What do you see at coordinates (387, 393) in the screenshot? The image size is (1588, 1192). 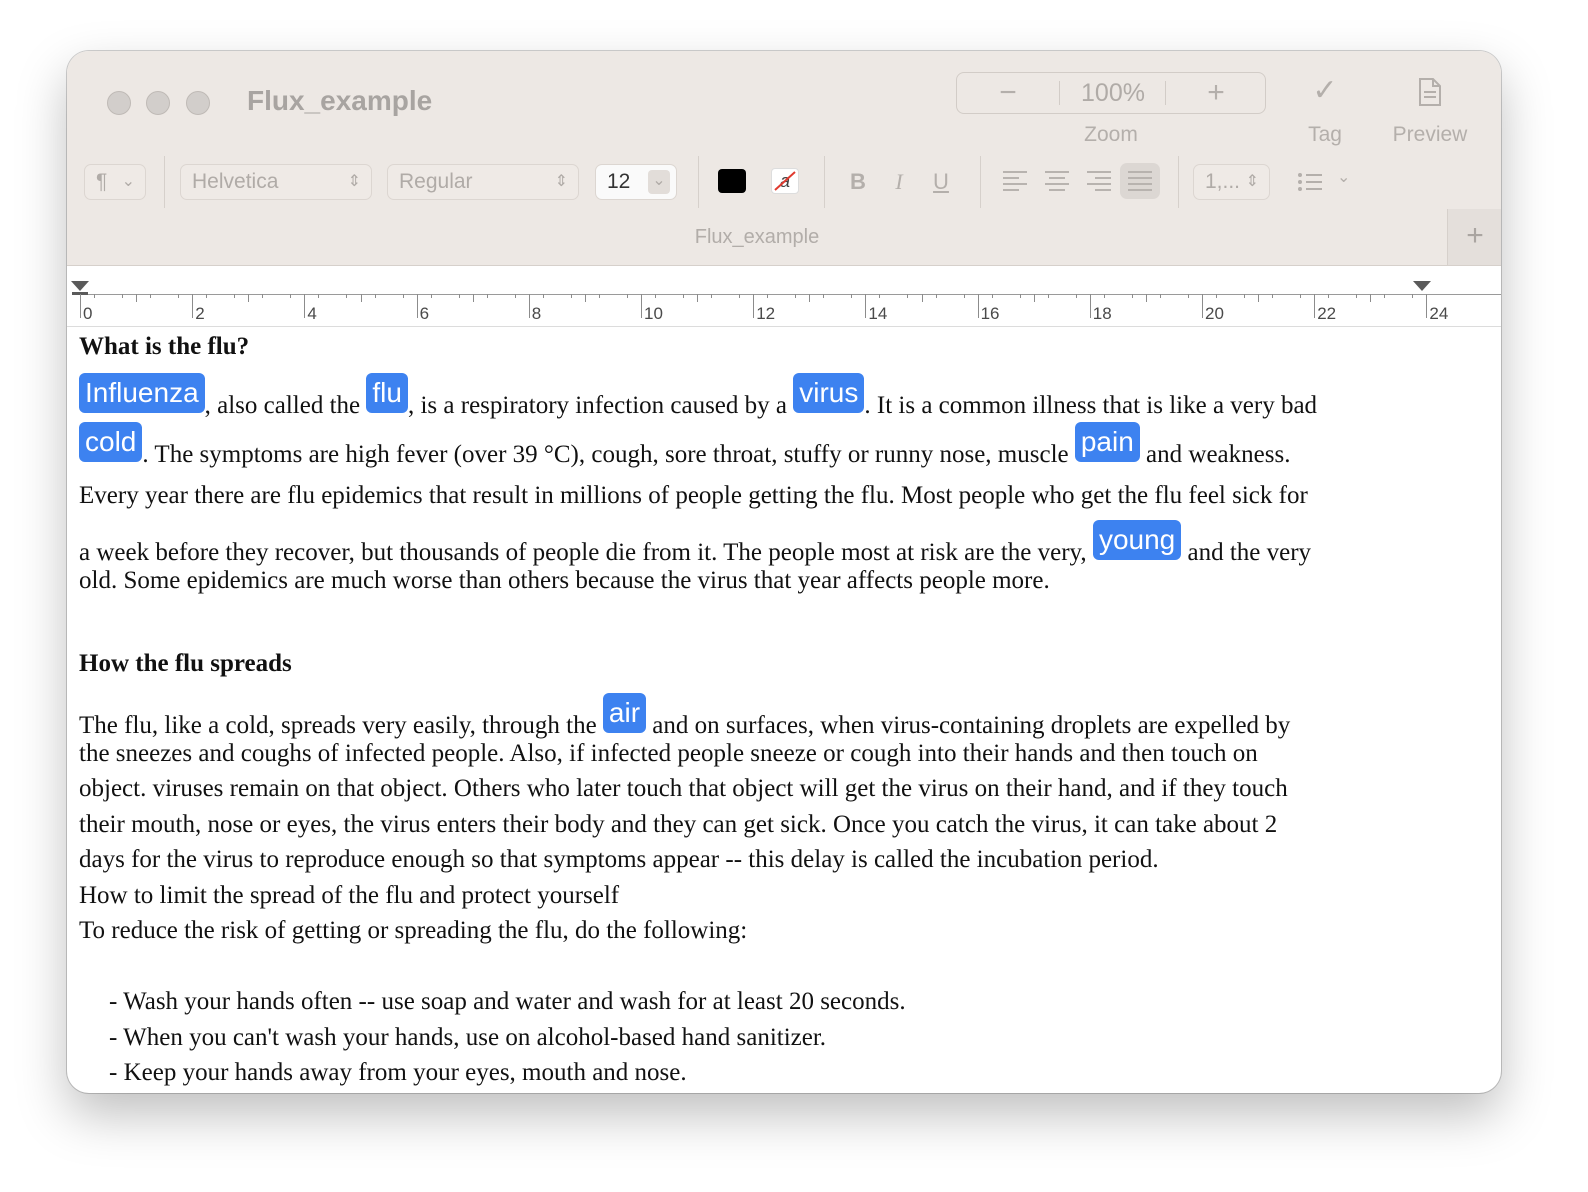 I see `tag-chip: flu` at bounding box center [387, 393].